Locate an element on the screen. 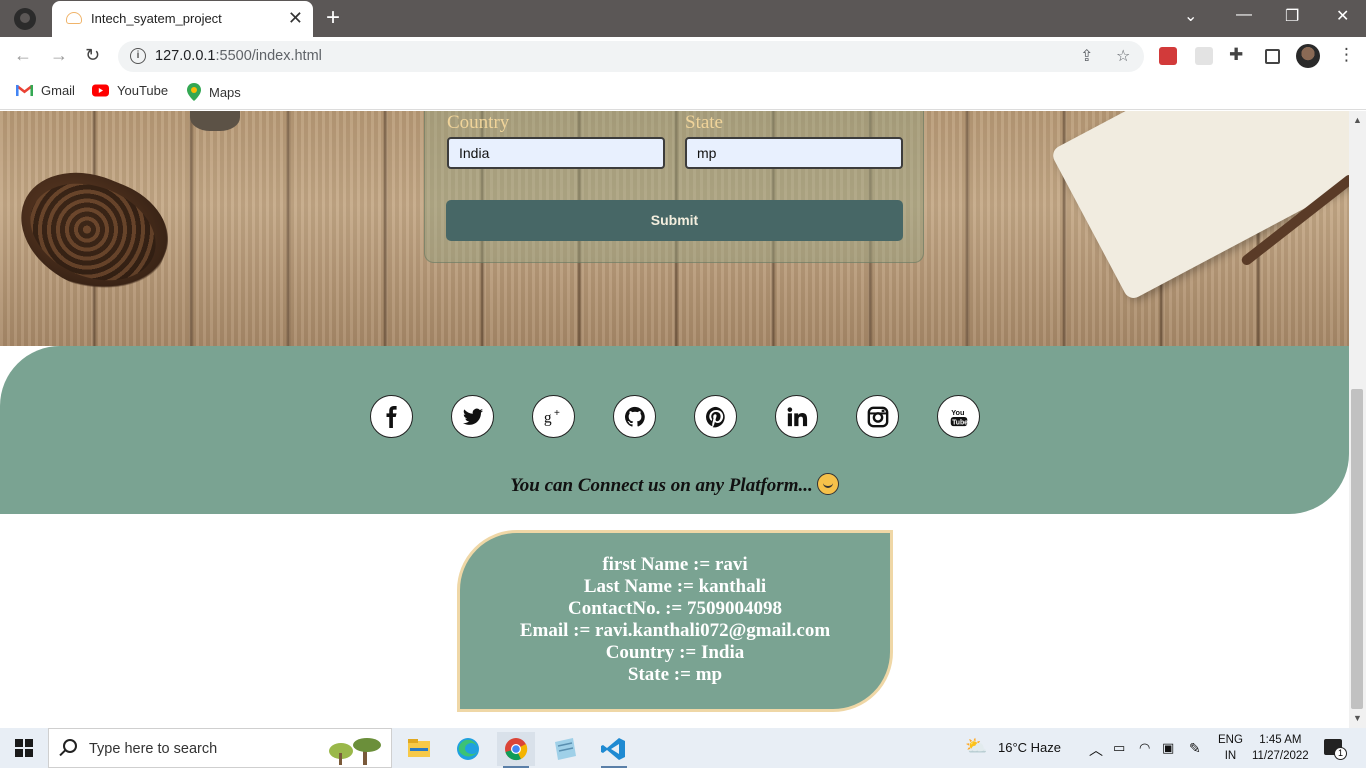 This screenshot has width=1366, height=768. tab-title: Intech_syatem_project is located at coordinates (156, 18).